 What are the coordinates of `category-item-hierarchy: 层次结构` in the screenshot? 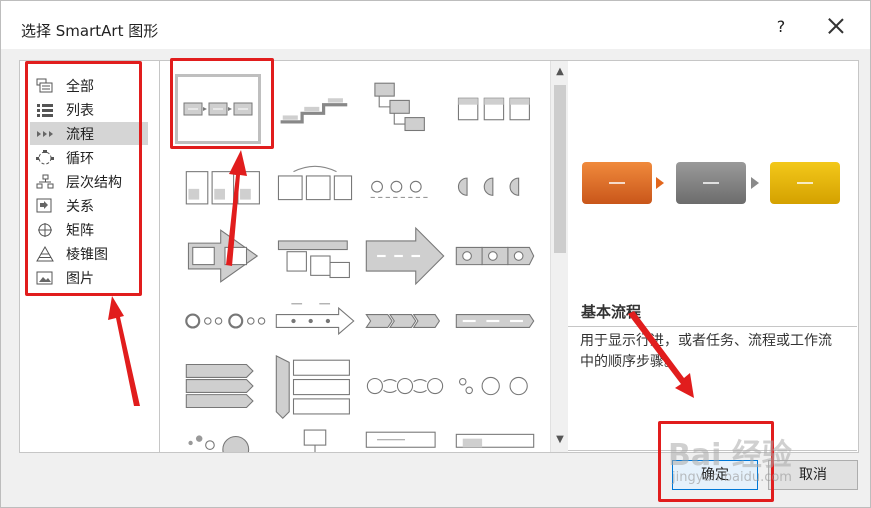 It's located at (89, 181).